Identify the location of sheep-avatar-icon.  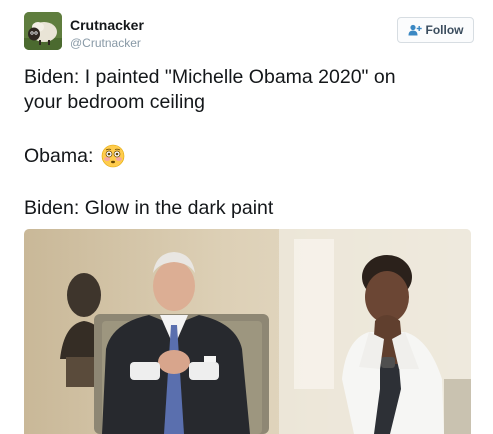
(43, 31).